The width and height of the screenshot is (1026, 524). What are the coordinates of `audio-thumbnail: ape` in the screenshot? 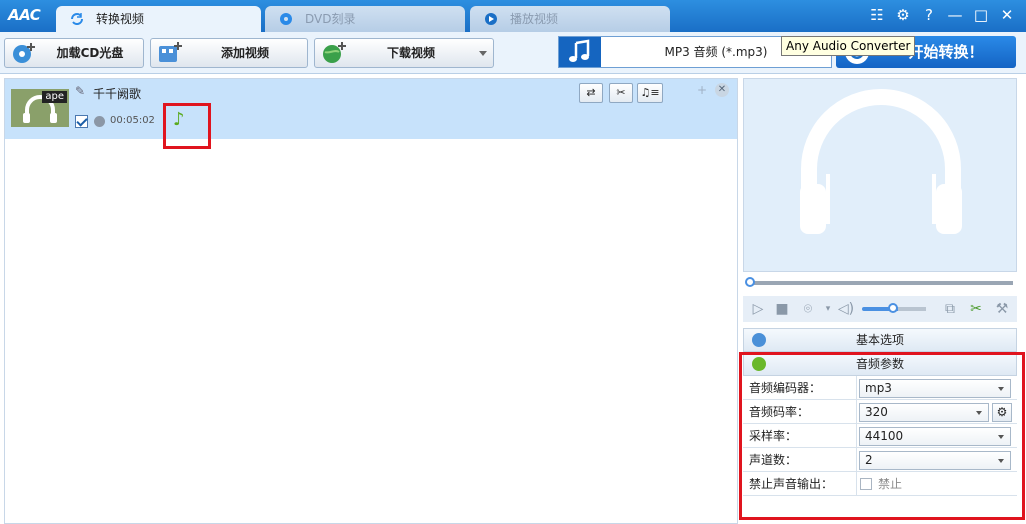 It's located at (40, 108).